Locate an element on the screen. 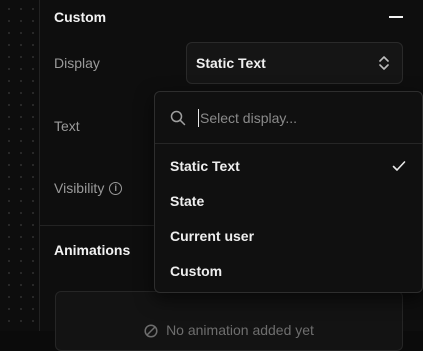  visibility-label: Visibility i is located at coordinates (88, 188).